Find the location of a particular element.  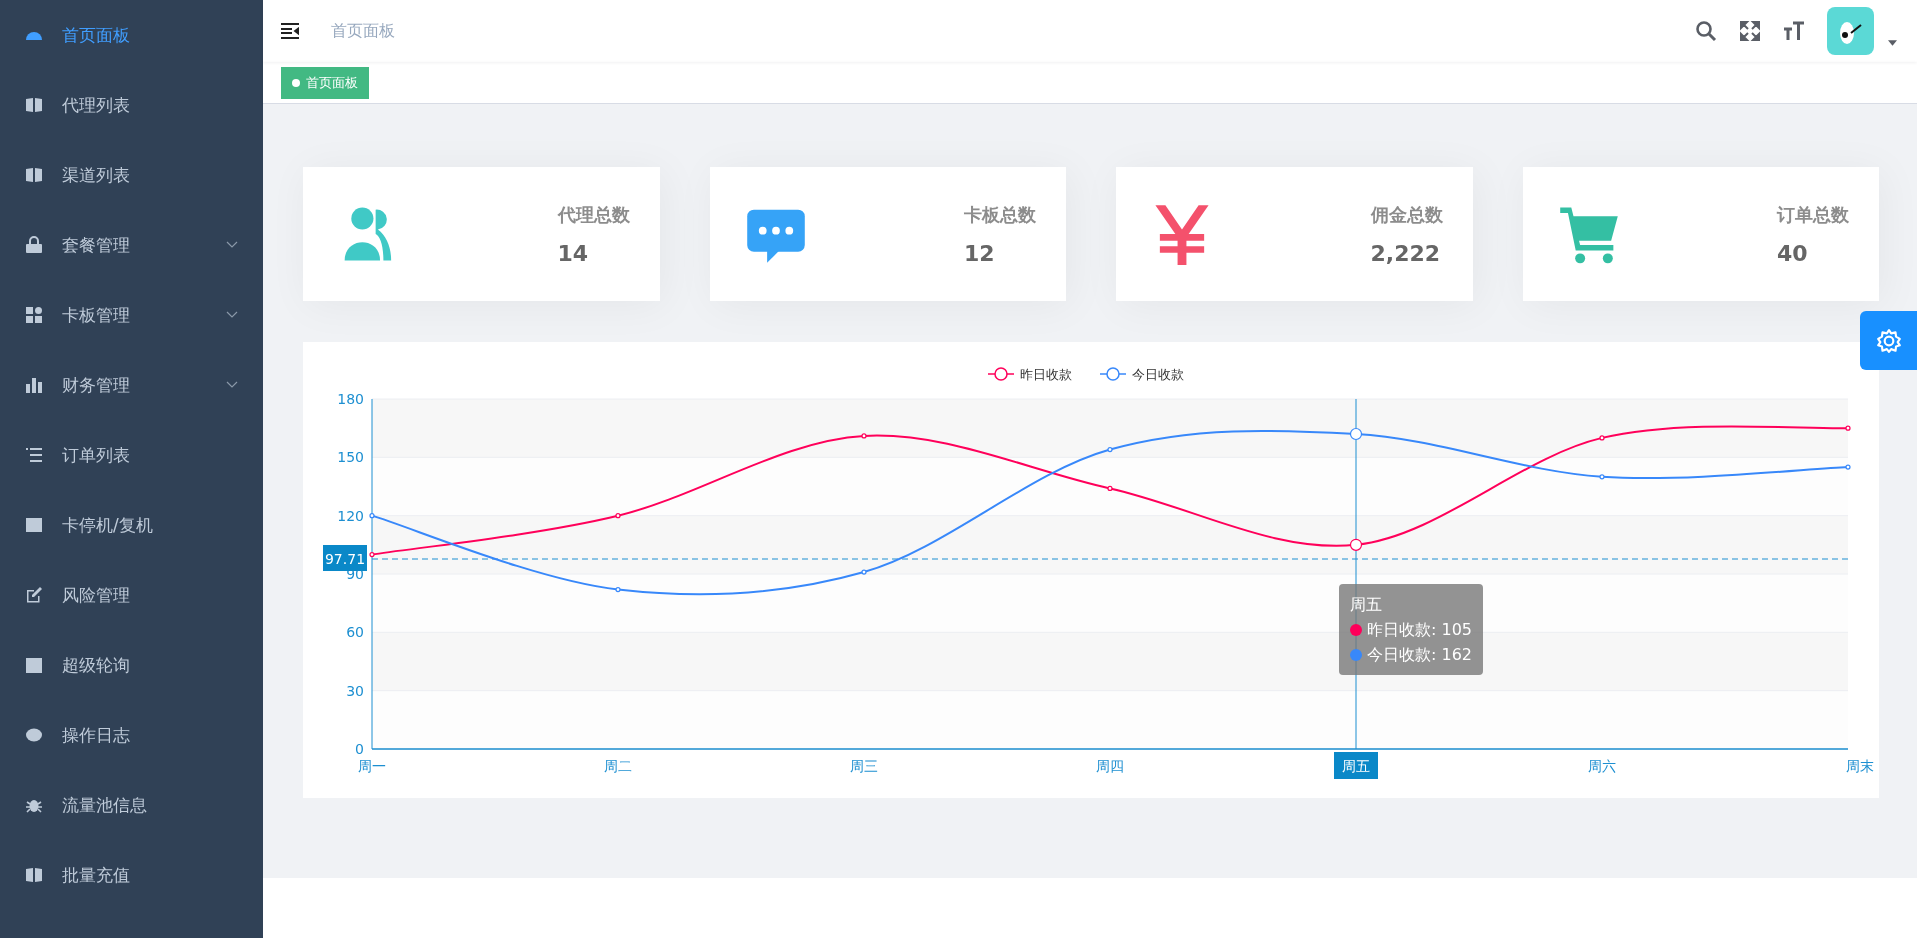

y-tick-label: 30 is located at coordinates (355, 690).